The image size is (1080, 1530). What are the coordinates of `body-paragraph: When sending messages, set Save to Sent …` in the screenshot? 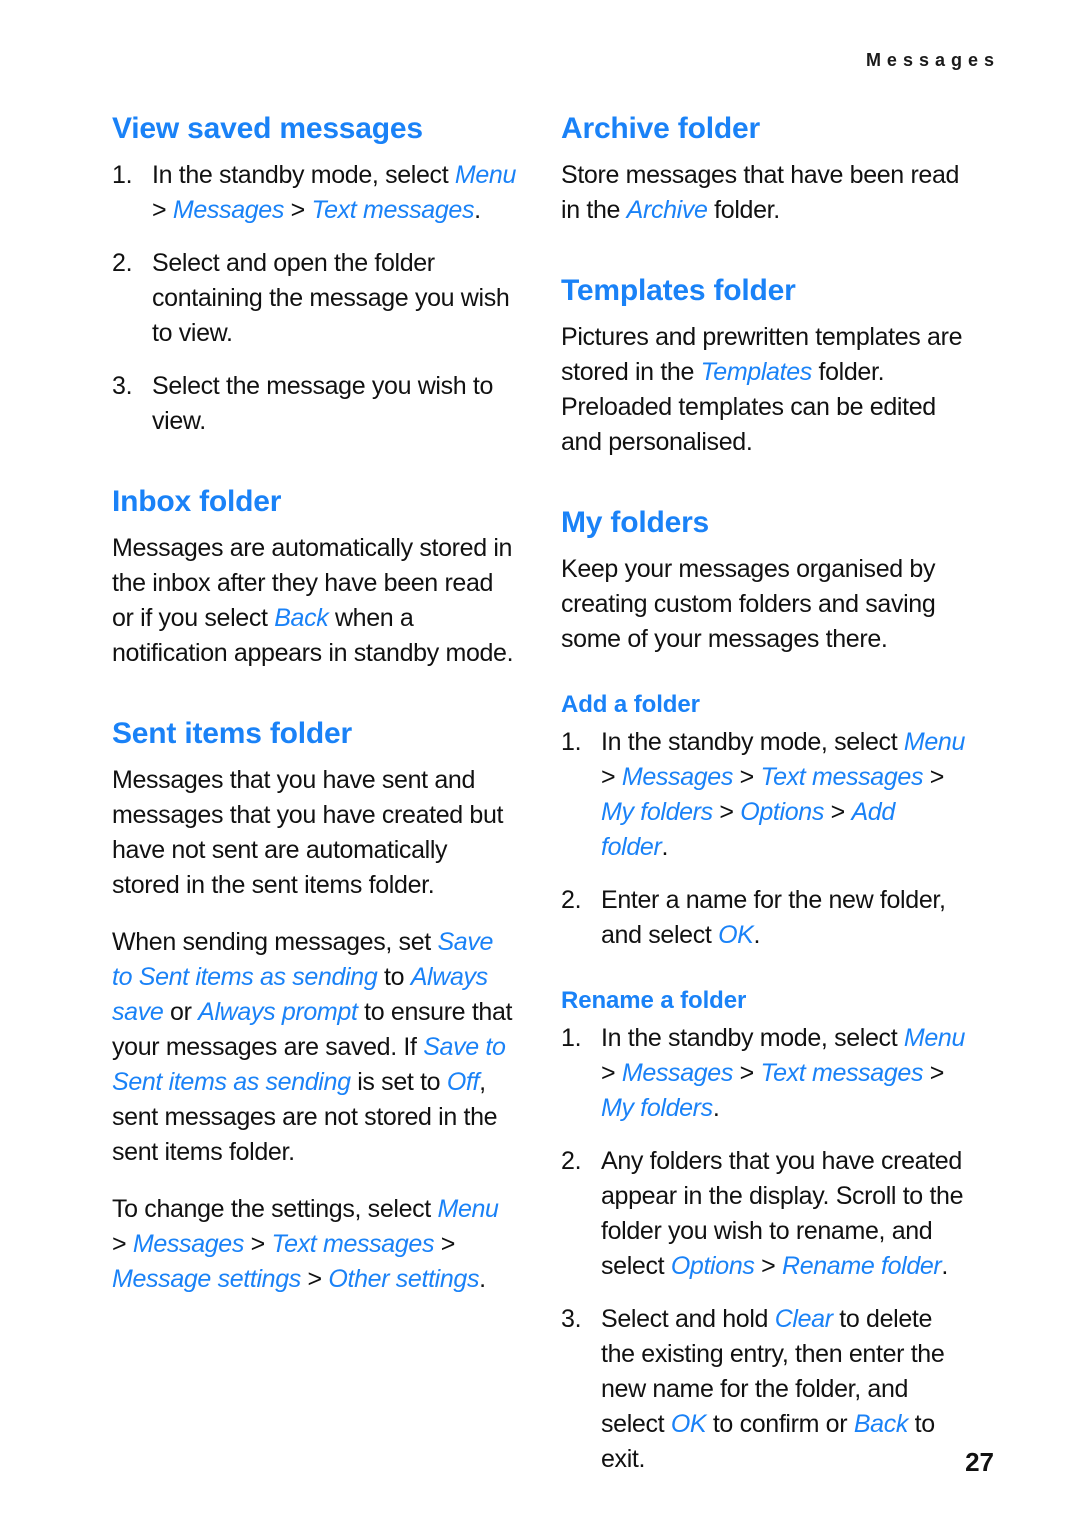 It's located at (315, 1047).